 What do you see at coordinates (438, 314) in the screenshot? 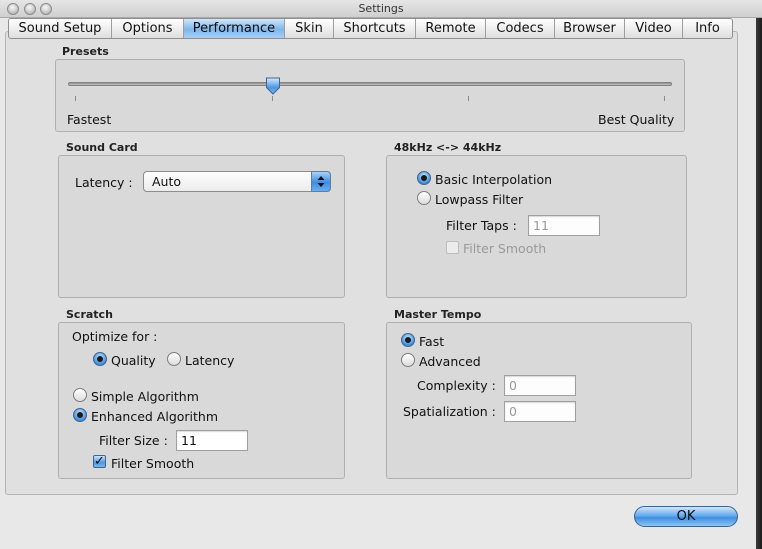
I see `master-tempo-label: Master Tempo` at bounding box center [438, 314].